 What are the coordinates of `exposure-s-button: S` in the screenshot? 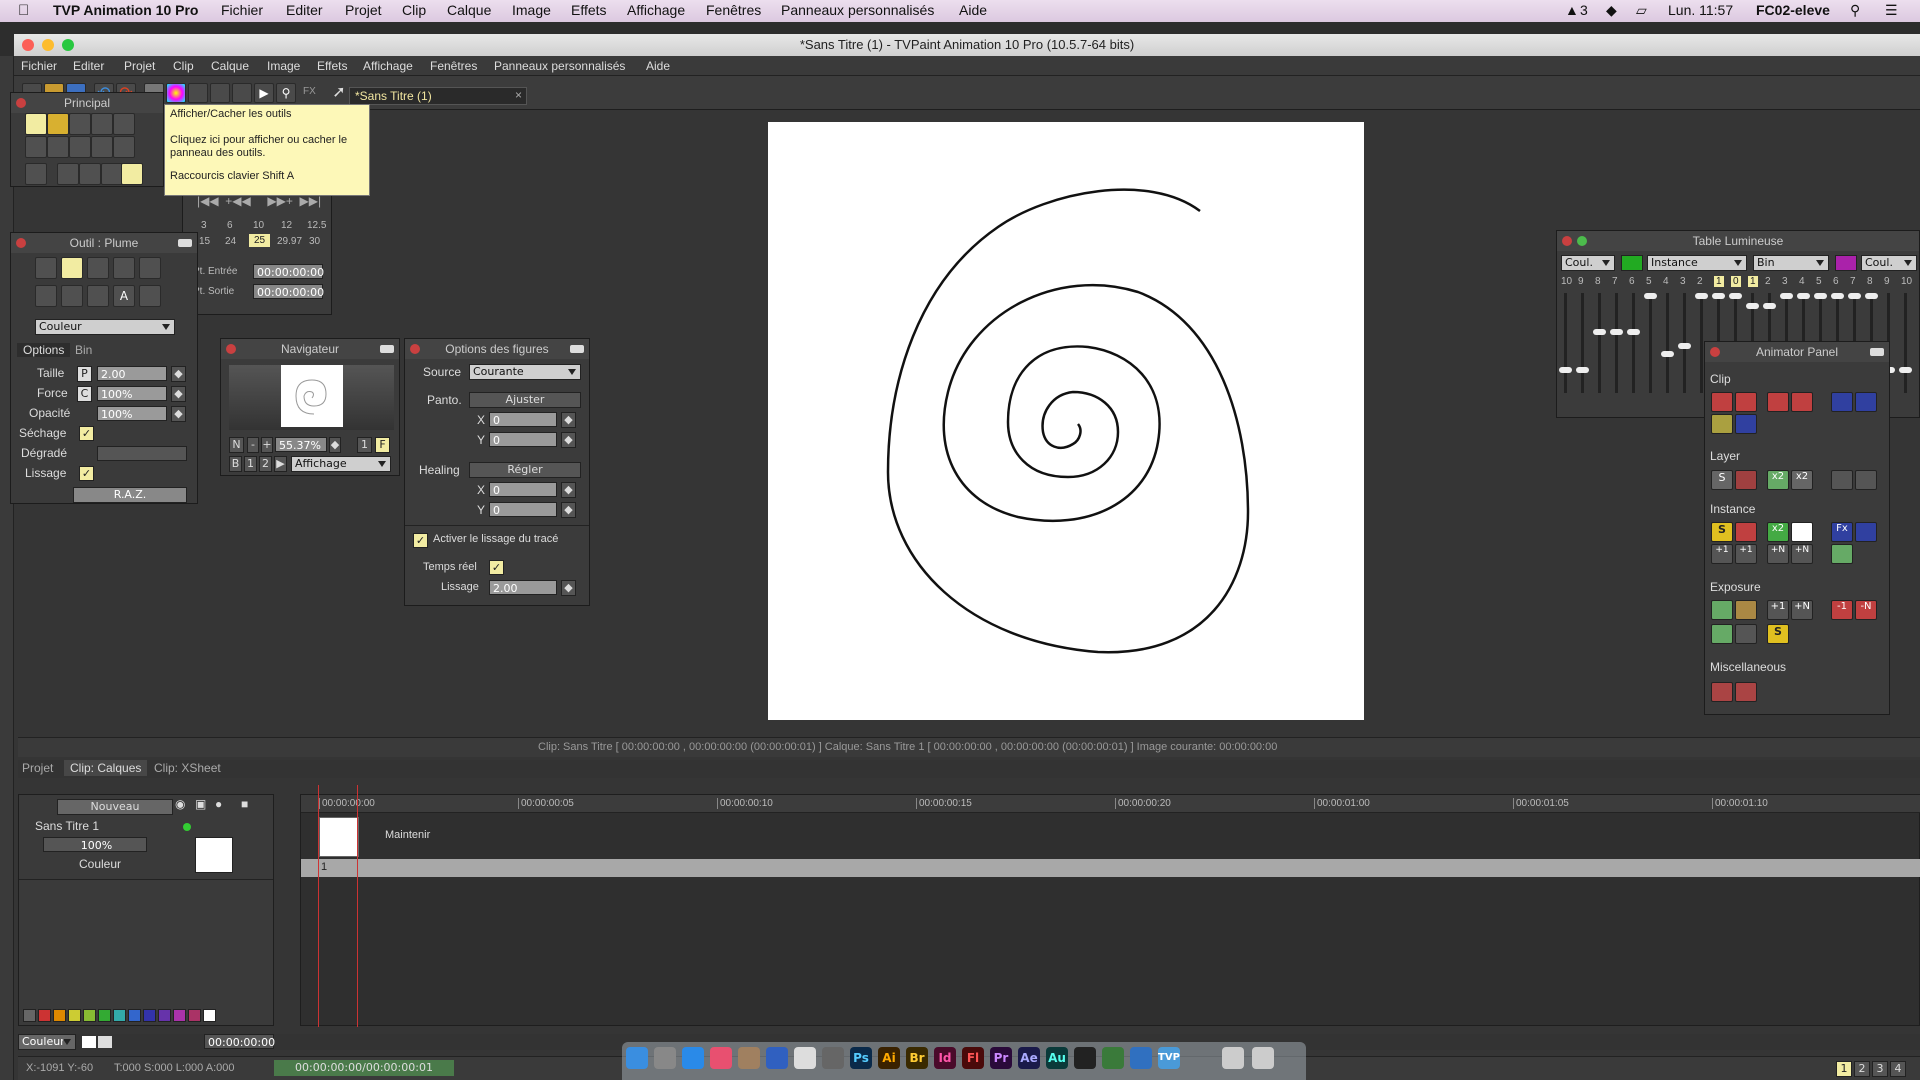 It's located at (1778, 634).